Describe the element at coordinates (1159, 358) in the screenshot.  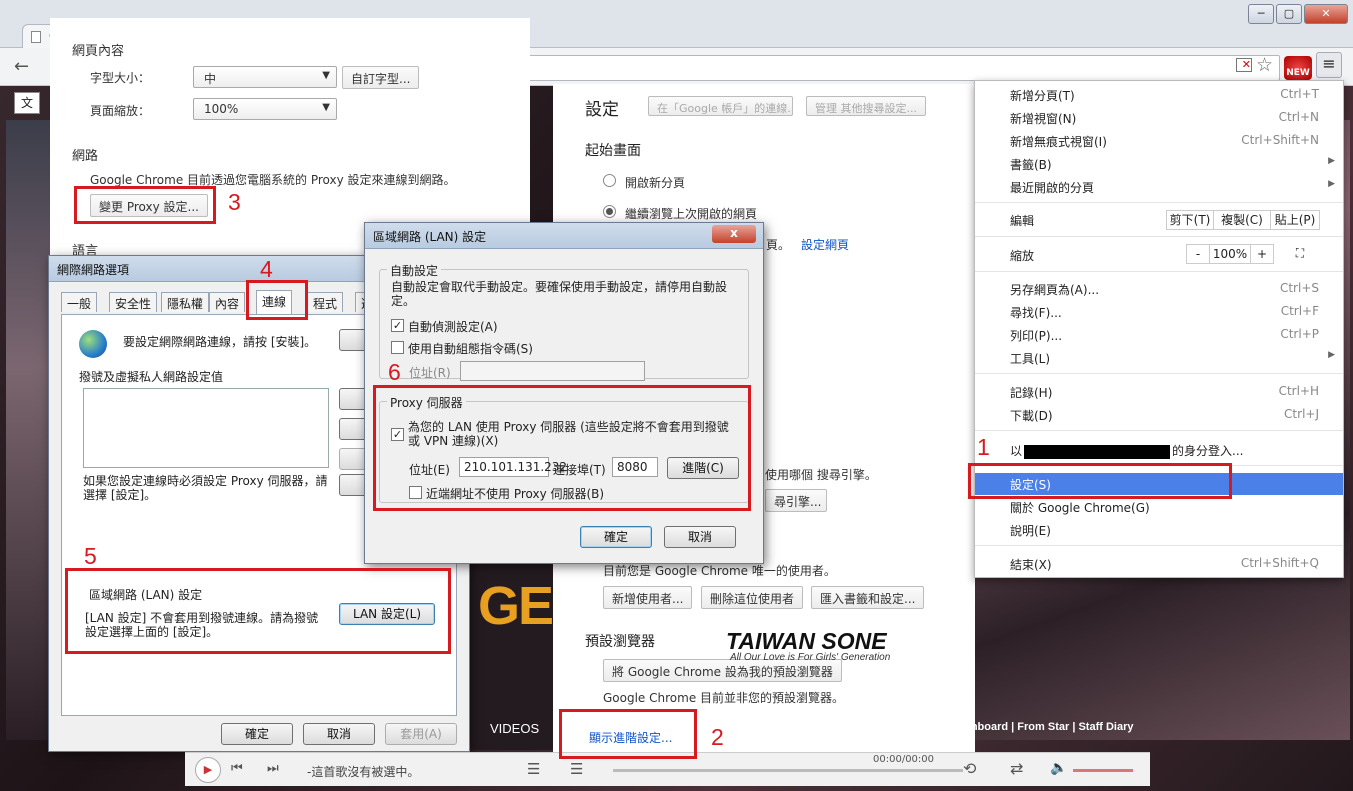
I see `menu-item-tools: 工具(L) ▶` at that location.